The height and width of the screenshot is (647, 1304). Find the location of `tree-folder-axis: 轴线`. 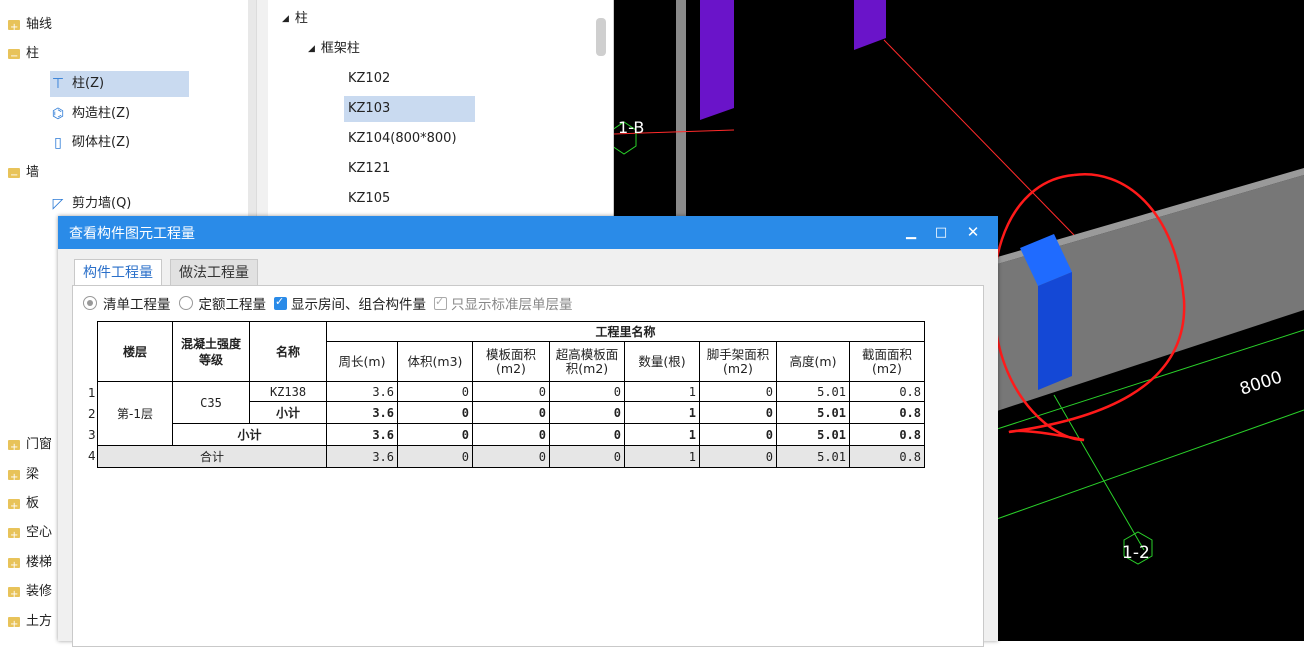

tree-folder-axis: 轴线 is located at coordinates (30, 26).